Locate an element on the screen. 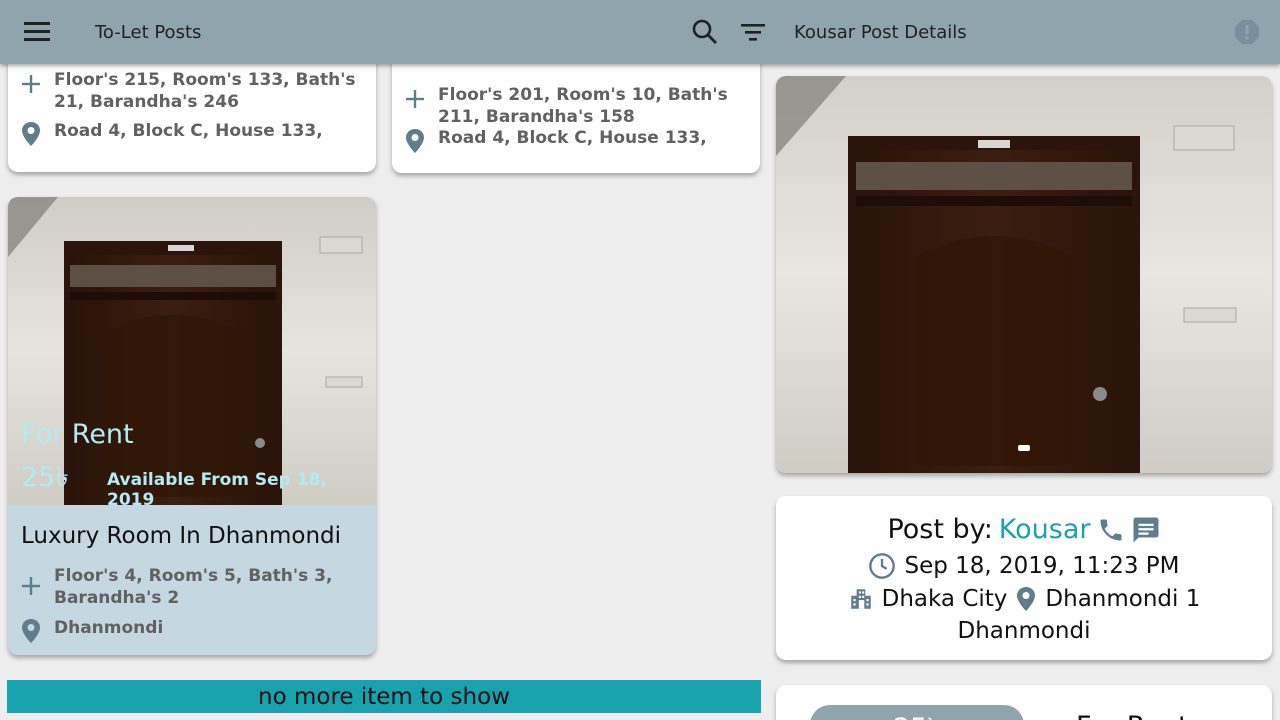 This screenshot has height=720, width=1280. post-datetime: Sep 18, 2019, 11:23 PM is located at coordinates (1042, 566).